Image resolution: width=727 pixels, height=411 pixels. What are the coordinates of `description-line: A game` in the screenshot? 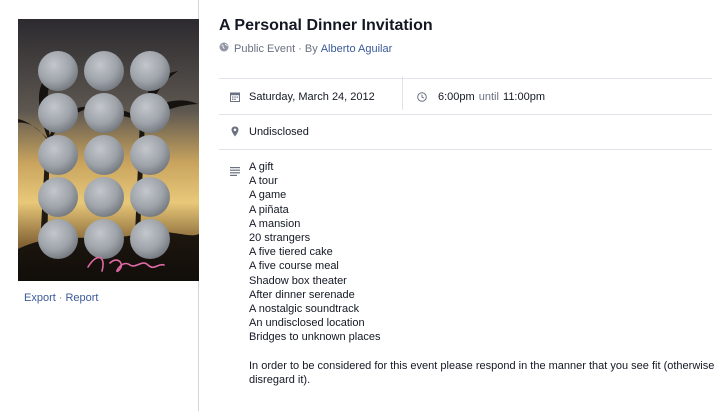 It's located at (268, 195).